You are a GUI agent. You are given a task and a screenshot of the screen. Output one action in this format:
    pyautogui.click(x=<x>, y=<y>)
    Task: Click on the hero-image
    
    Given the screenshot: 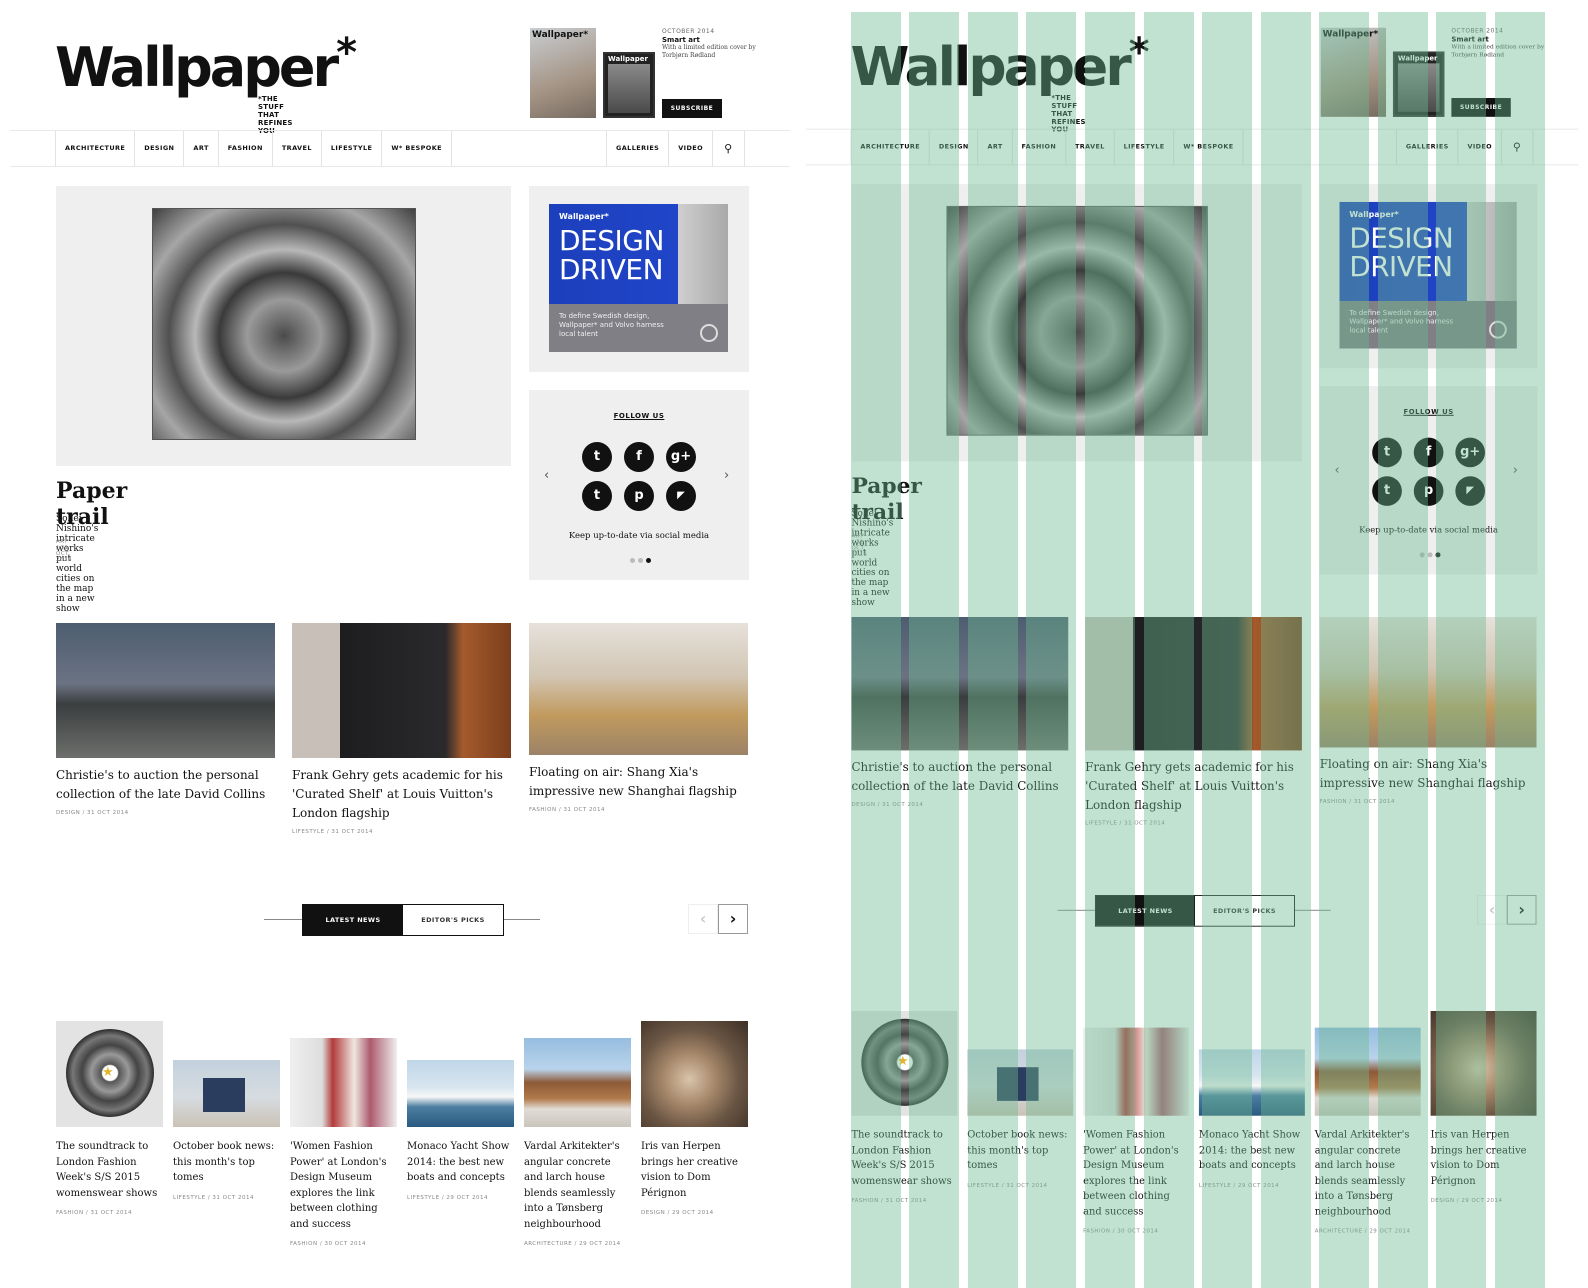 What is the action you would take?
    pyautogui.click(x=284, y=324)
    